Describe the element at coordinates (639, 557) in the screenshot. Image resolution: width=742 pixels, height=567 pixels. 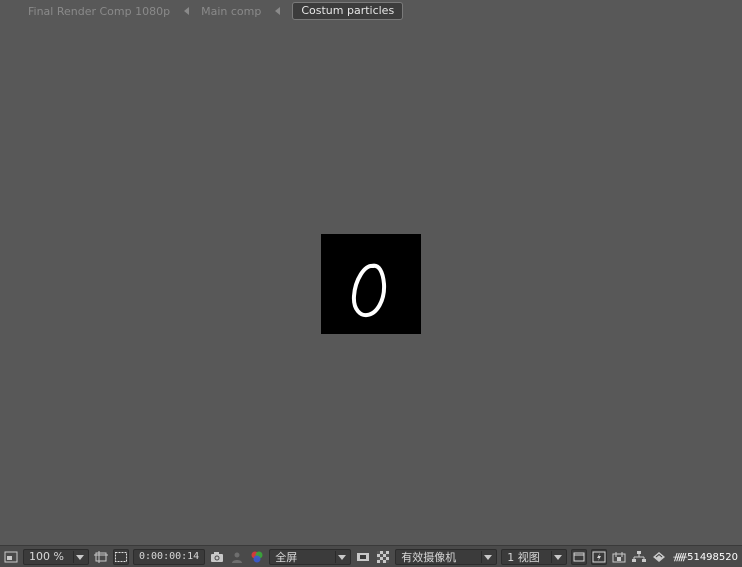
I see `flowchart-icon` at that location.